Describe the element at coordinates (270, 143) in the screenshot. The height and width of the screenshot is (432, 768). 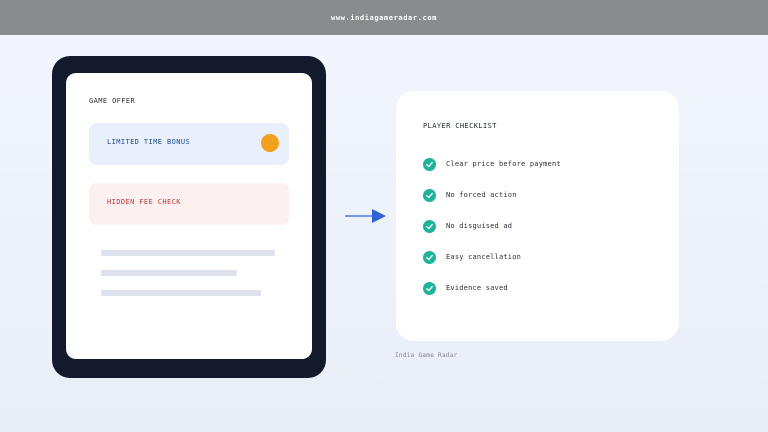
I see `bonus-coin-icon` at that location.